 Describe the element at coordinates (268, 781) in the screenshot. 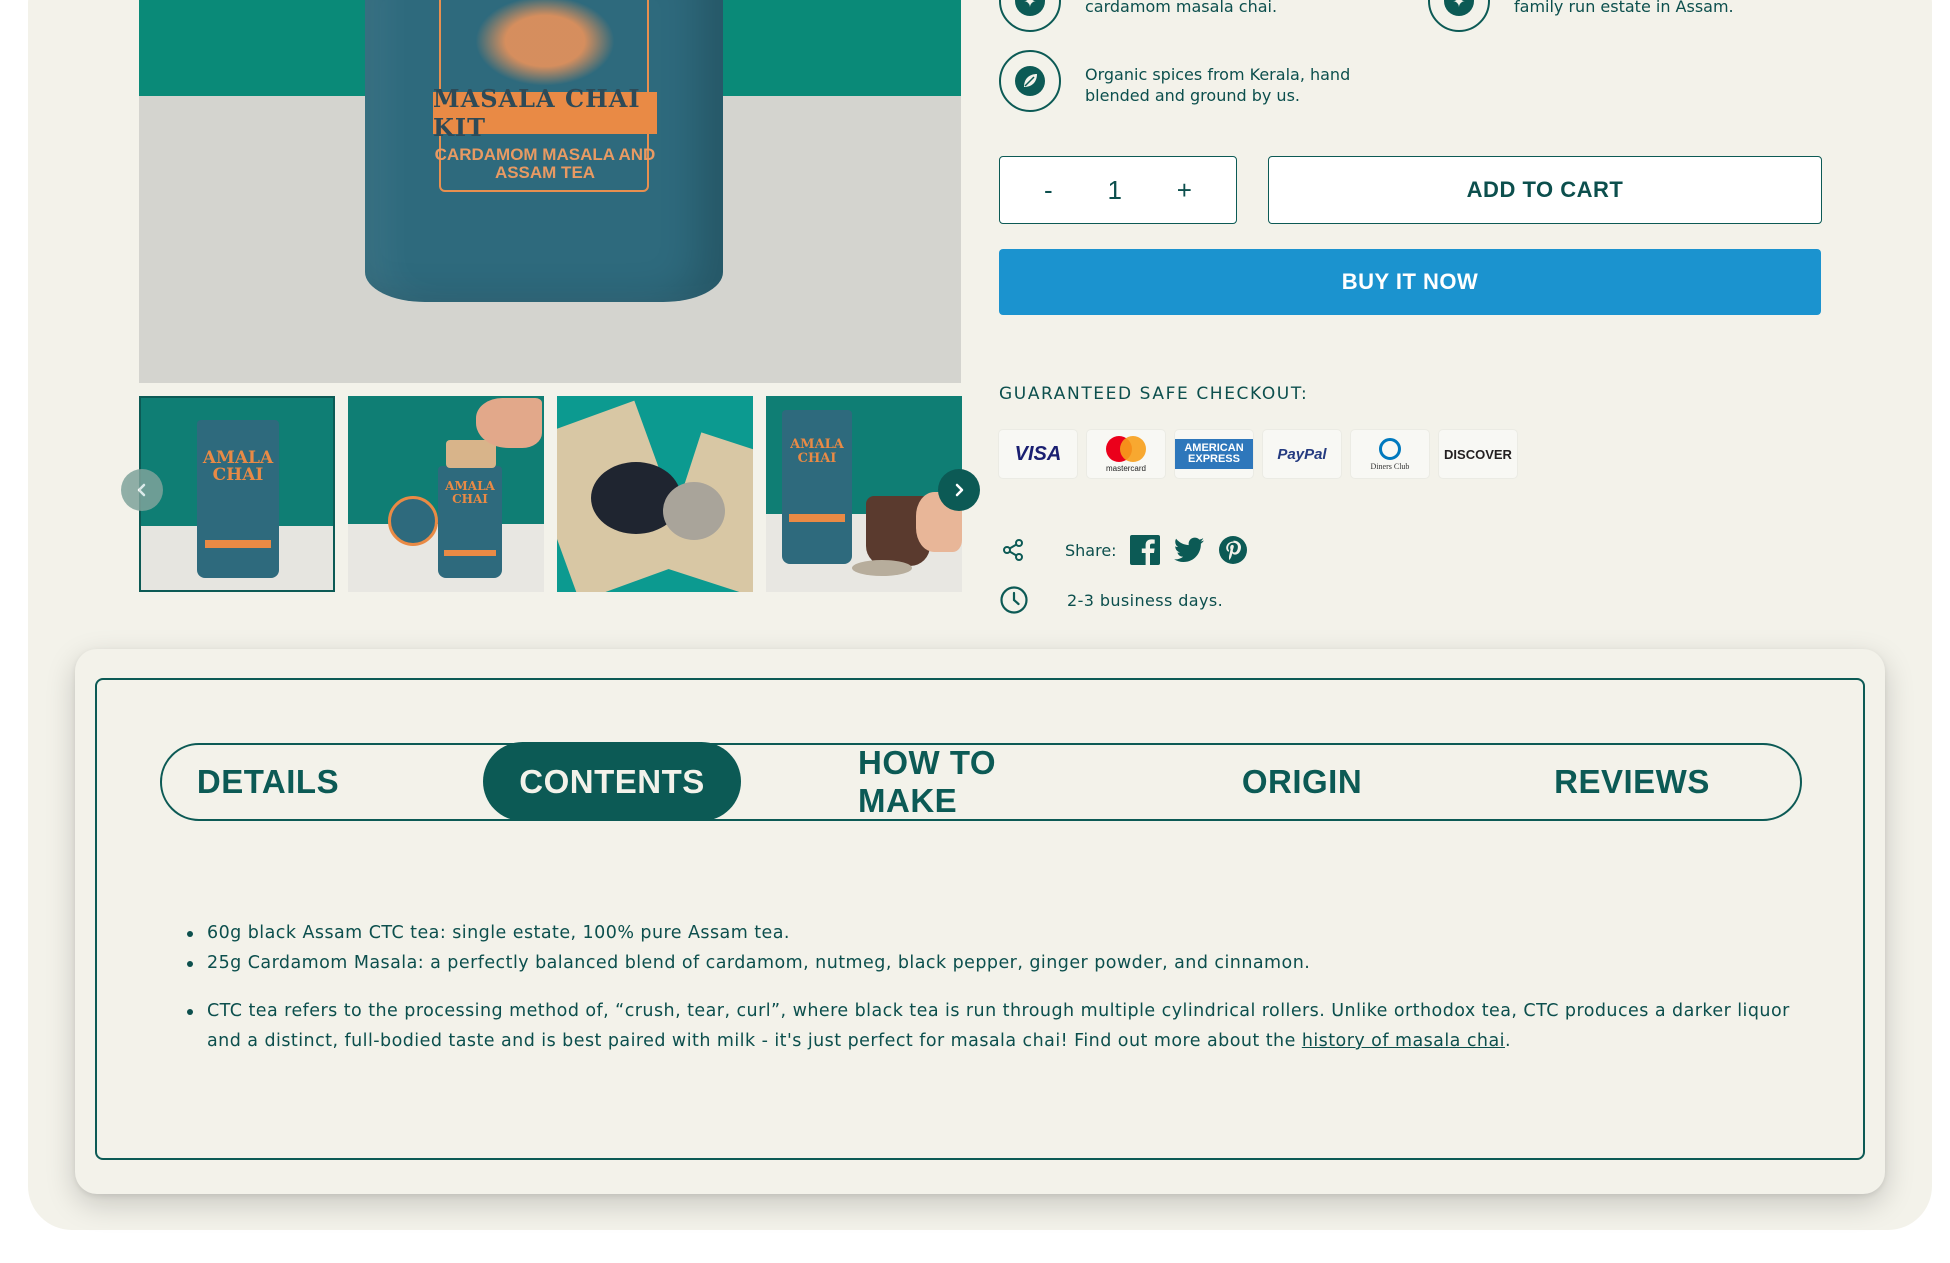

I see `tab-details: DETAILS` at that location.